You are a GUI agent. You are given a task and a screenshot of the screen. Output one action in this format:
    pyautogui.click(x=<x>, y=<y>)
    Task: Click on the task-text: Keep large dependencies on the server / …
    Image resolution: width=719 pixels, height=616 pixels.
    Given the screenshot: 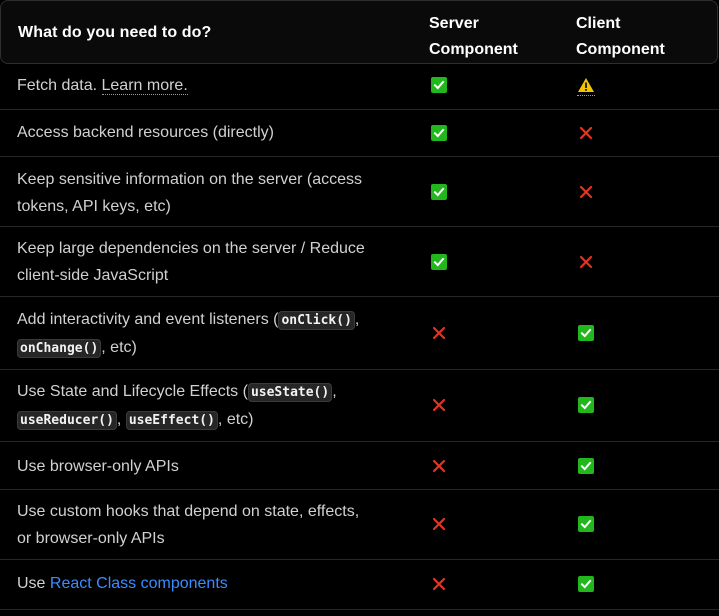 What is the action you would take?
    pyautogui.click(x=212, y=262)
    